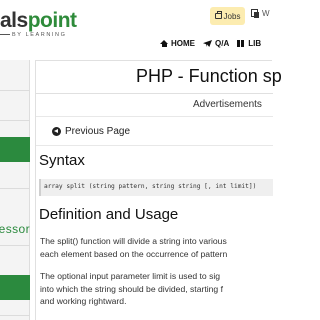 The image size is (320, 320). What do you see at coordinates (56, 131) in the screenshot?
I see `circle-arrow-left-icon` at bounding box center [56, 131].